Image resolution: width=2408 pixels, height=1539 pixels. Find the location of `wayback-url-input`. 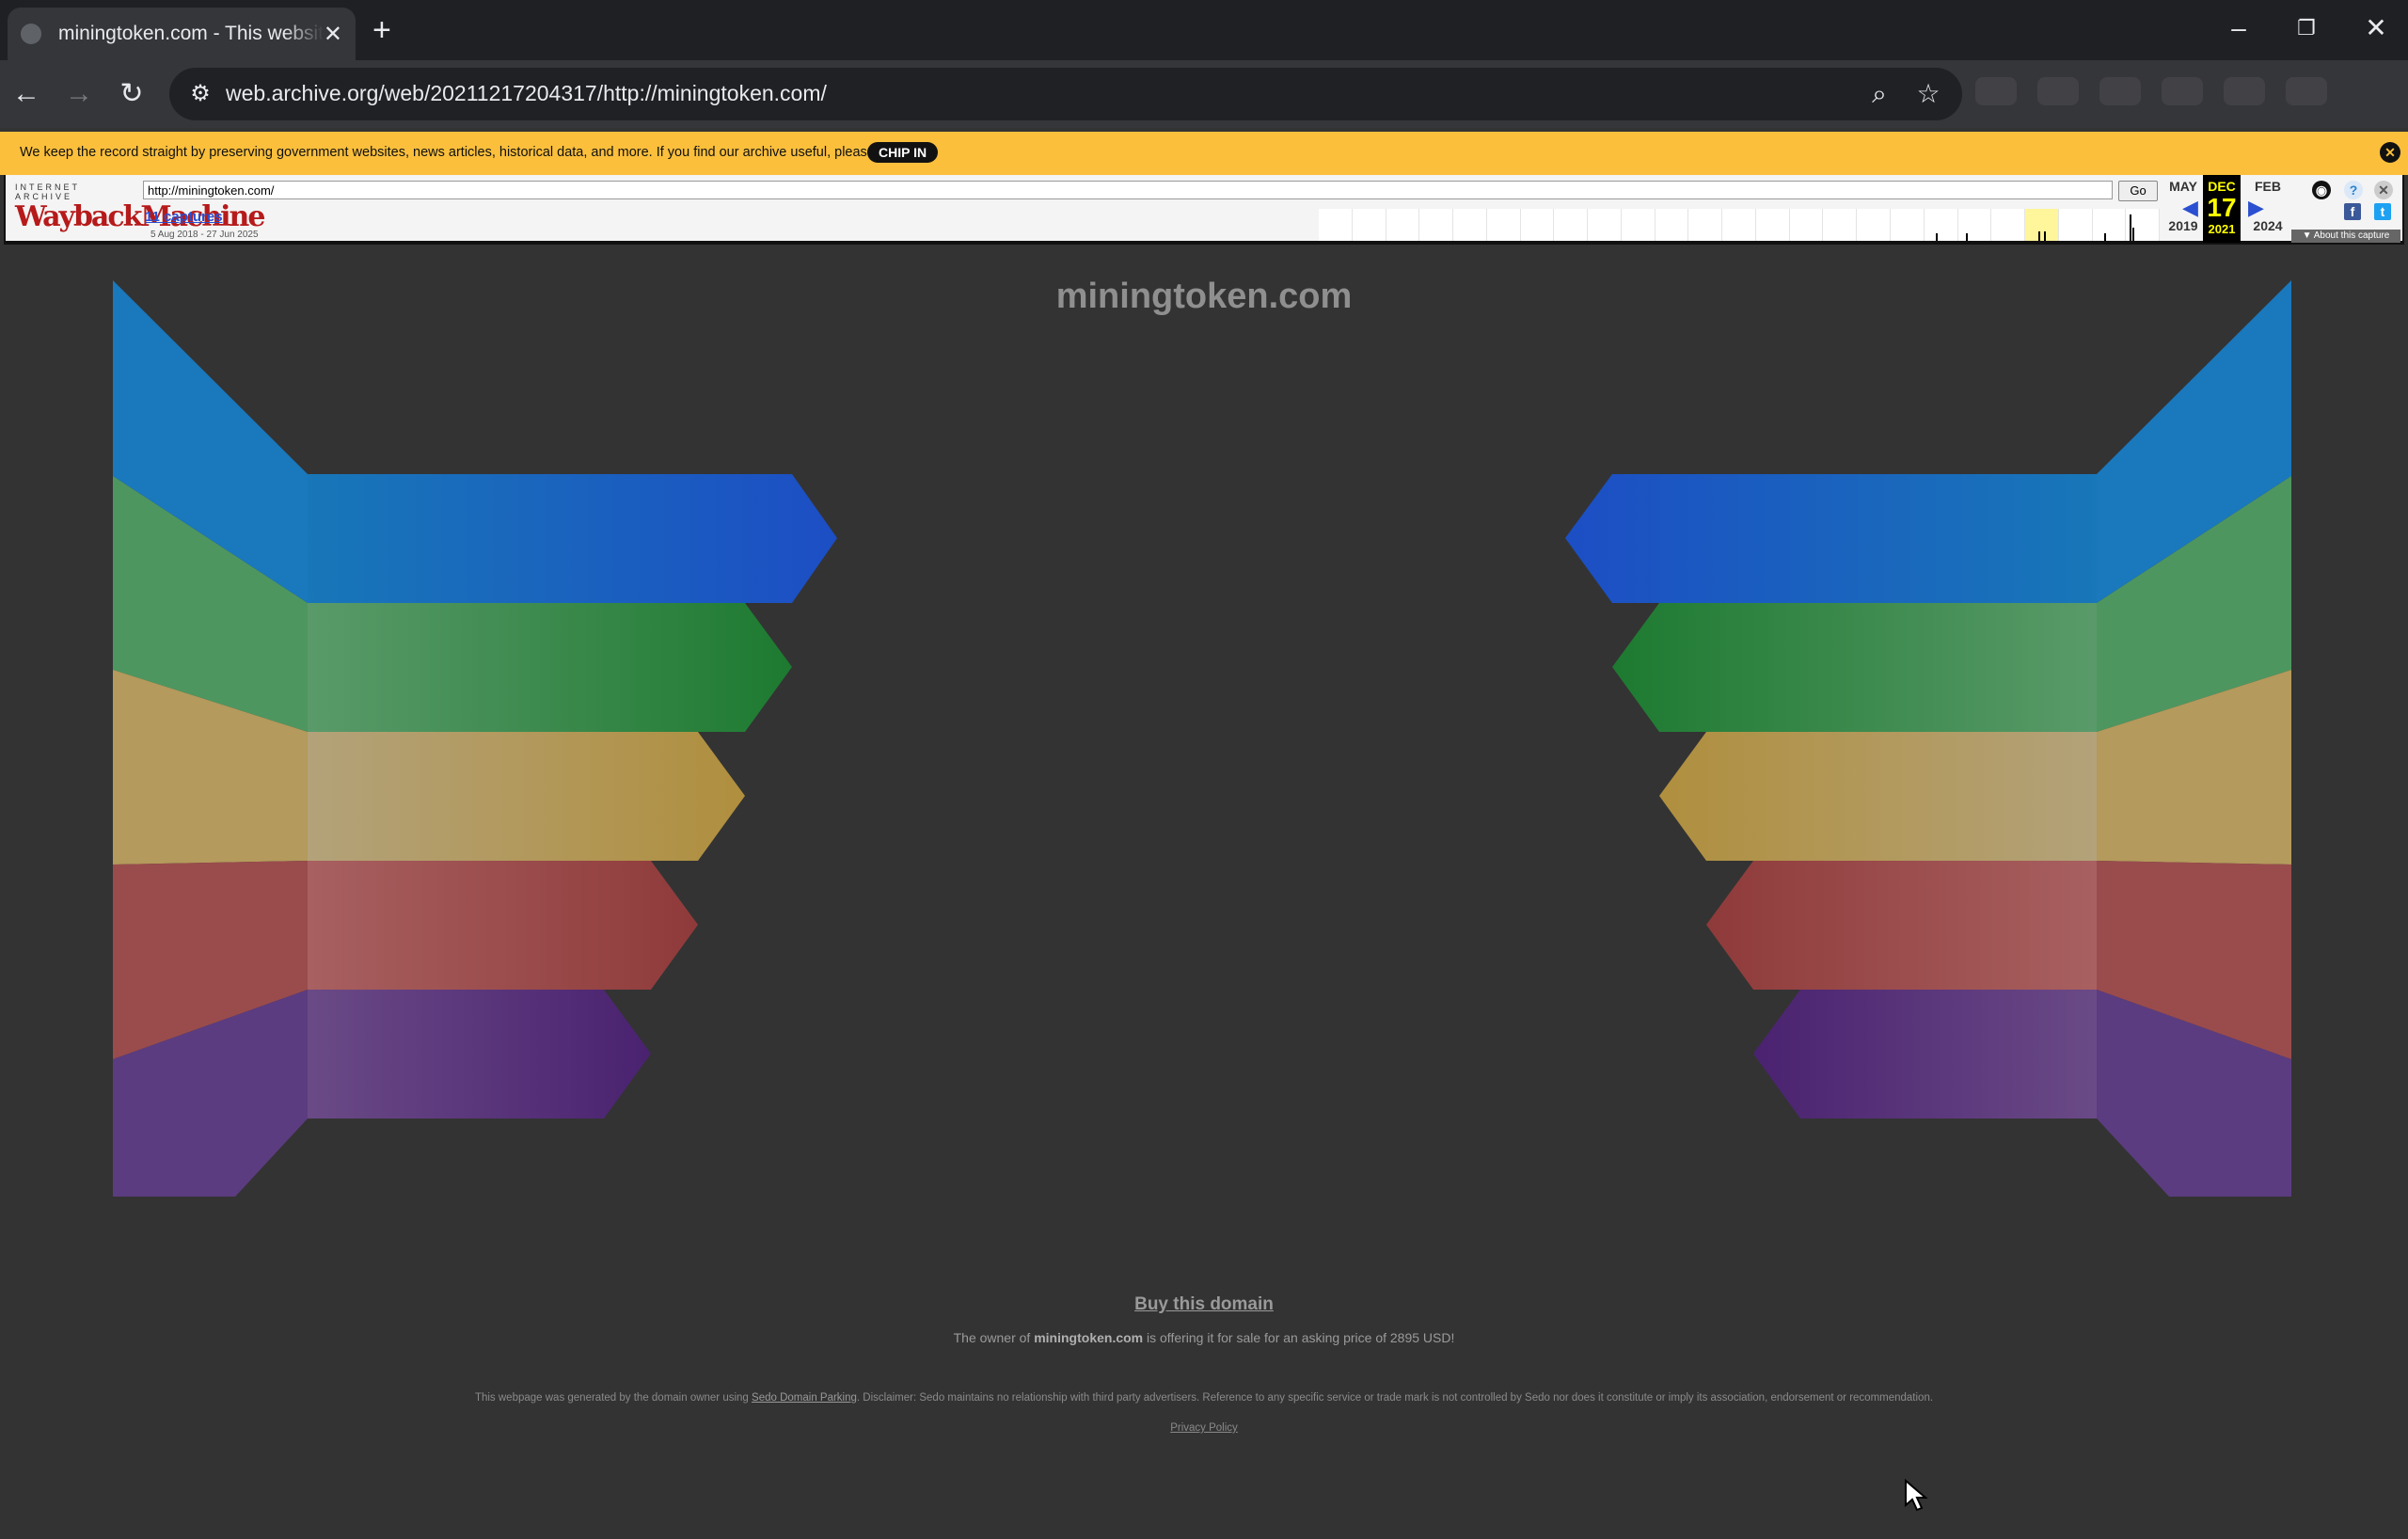

wayback-url-input is located at coordinates (1128, 190).